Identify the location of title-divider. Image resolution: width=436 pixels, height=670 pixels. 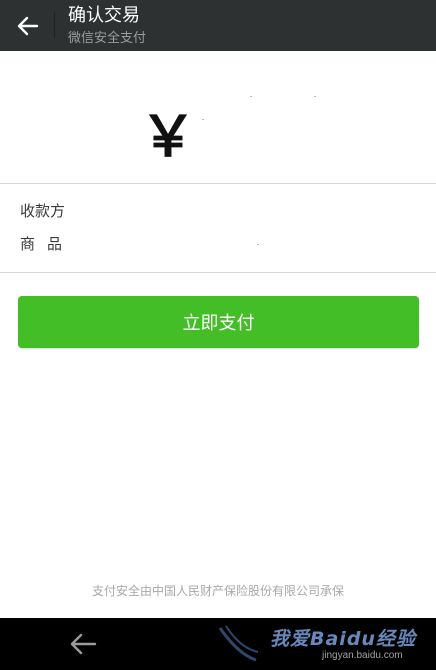
(54, 25).